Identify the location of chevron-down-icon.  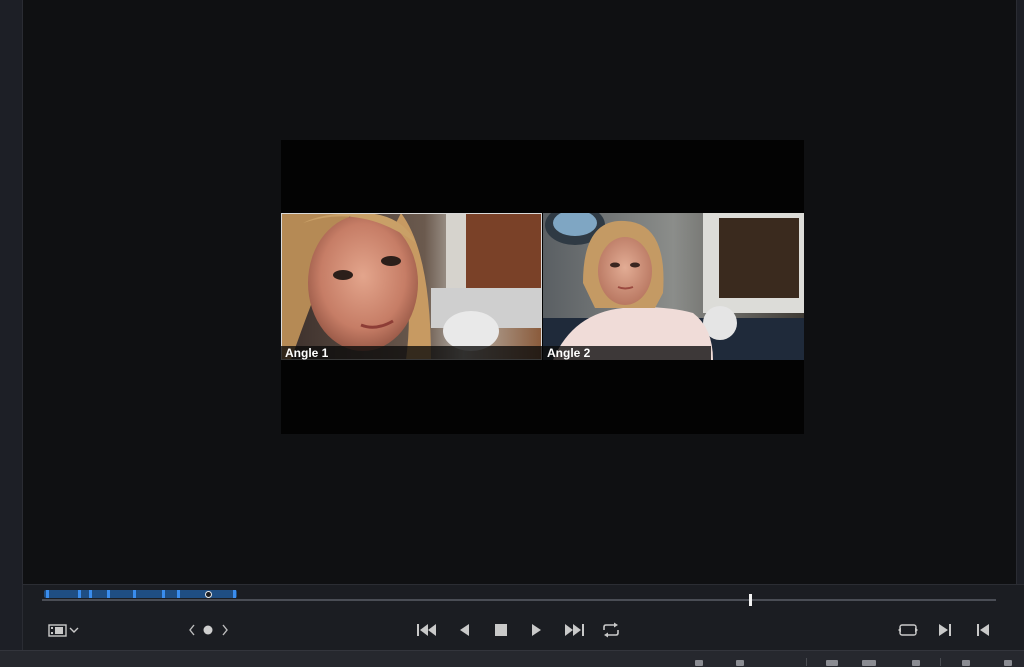
(74, 630).